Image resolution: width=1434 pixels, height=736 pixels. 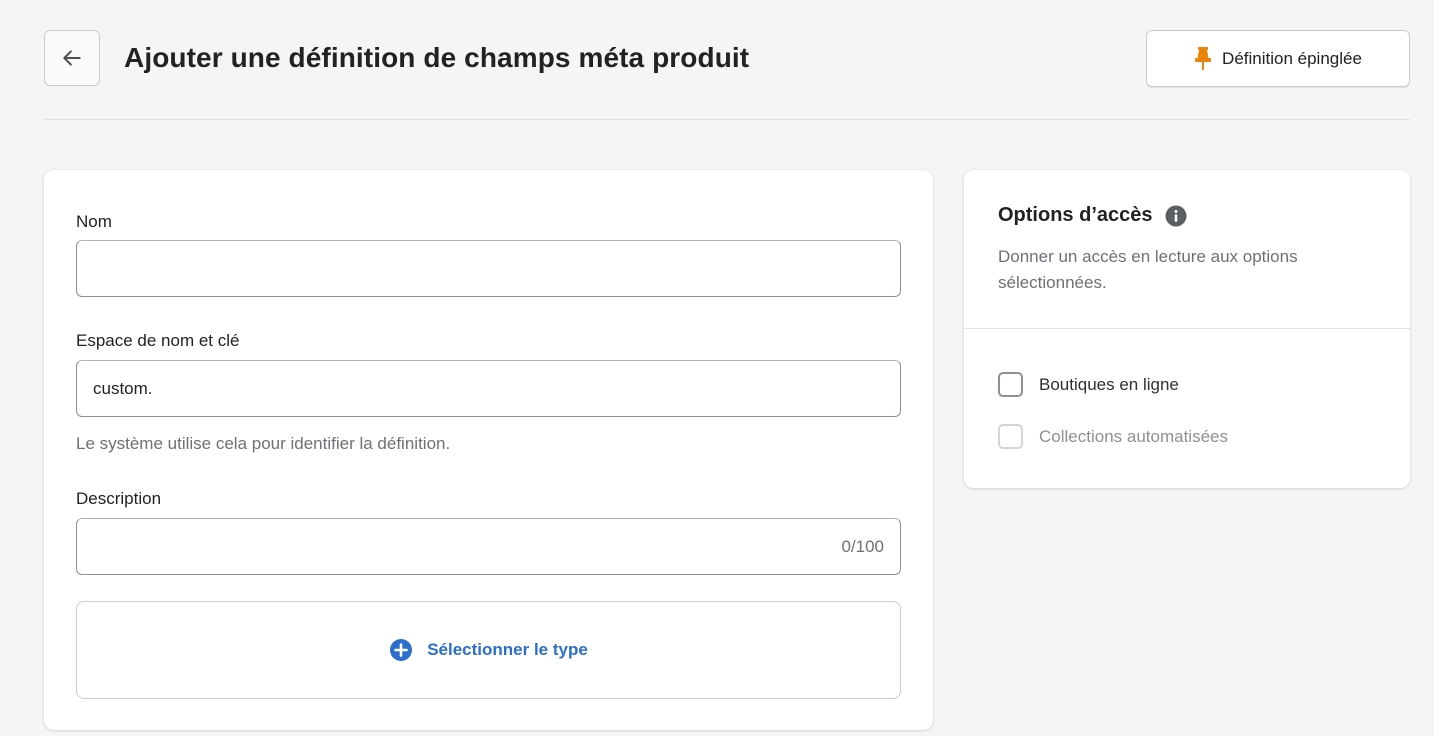 I want to click on automated-collections-label: Collections automatisées, so click(x=1133, y=436).